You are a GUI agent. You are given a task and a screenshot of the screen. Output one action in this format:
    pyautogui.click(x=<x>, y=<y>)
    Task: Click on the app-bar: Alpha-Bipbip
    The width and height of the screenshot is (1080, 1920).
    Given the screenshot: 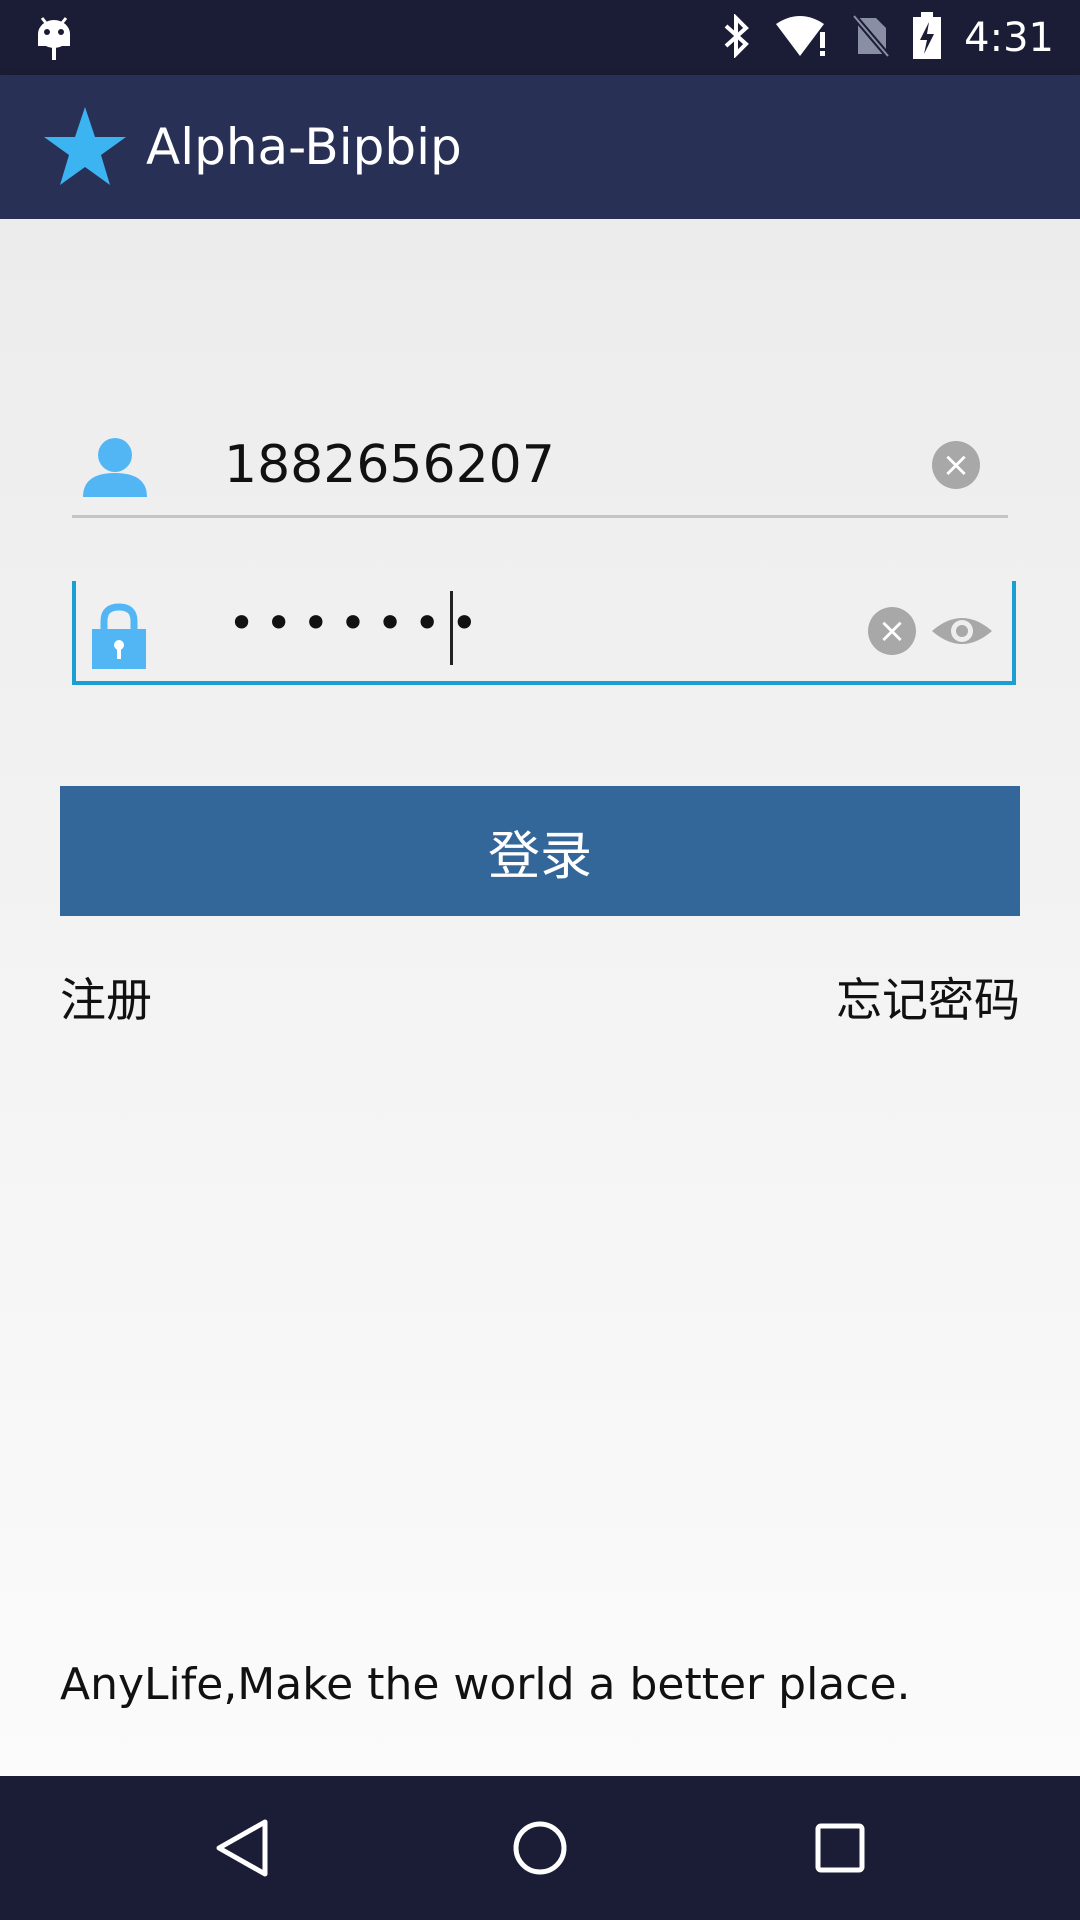 What is the action you would take?
    pyautogui.click(x=540, y=147)
    